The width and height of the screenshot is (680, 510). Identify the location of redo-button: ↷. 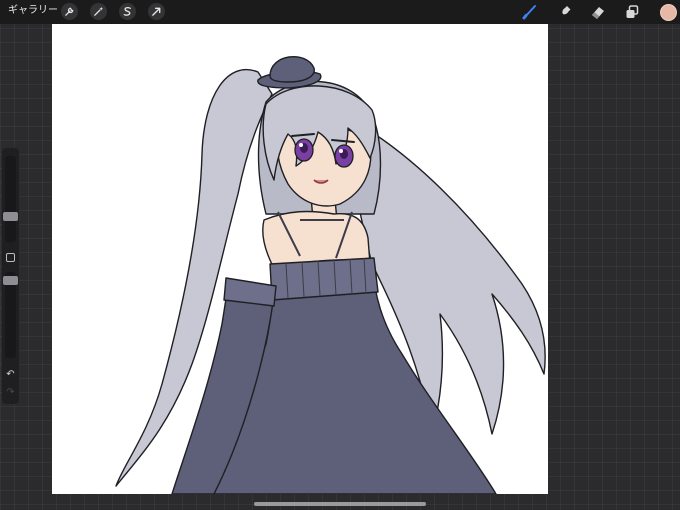
(10, 392).